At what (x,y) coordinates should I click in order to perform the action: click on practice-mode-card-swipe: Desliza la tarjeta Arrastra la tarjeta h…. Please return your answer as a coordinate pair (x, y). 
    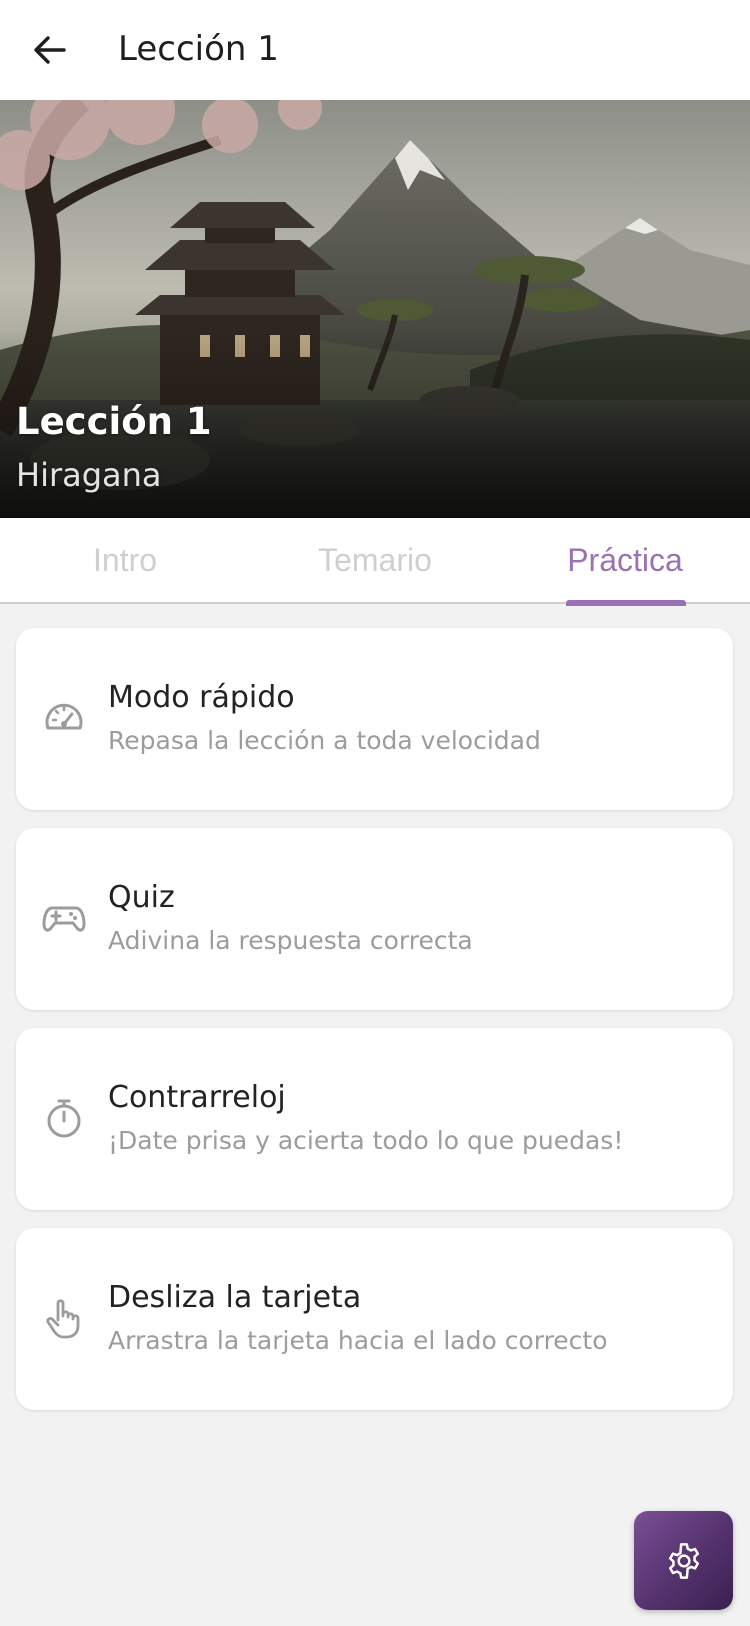
    Looking at the image, I should click on (374, 1319).